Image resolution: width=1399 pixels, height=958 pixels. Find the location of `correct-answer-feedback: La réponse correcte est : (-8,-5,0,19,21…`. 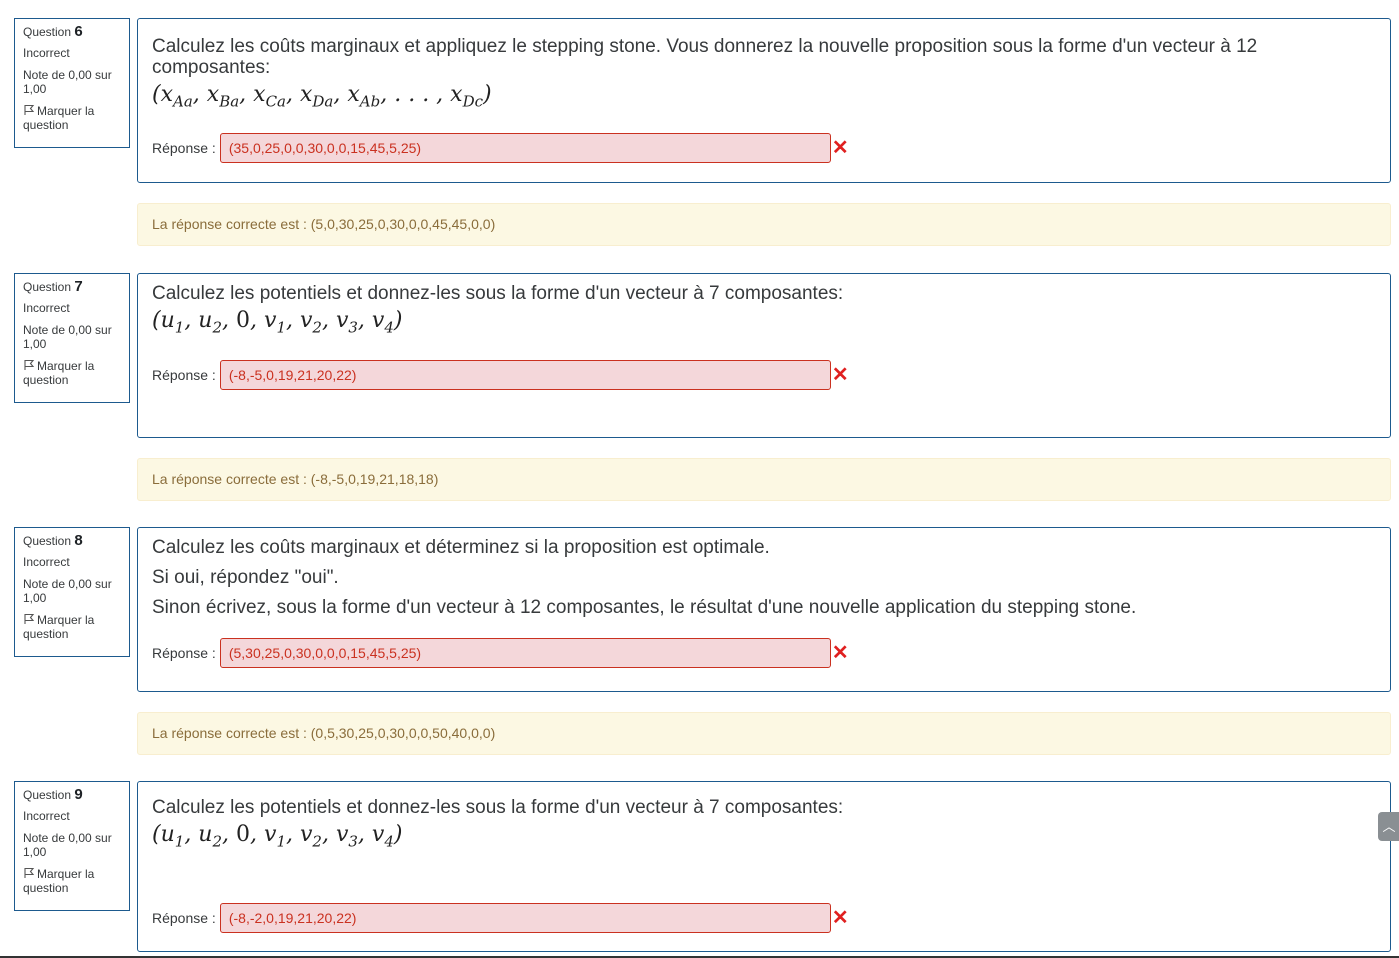

correct-answer-feedback: La réponse correcte est : (-8,-5,0,19,21… is located at coordinates (764, 479).